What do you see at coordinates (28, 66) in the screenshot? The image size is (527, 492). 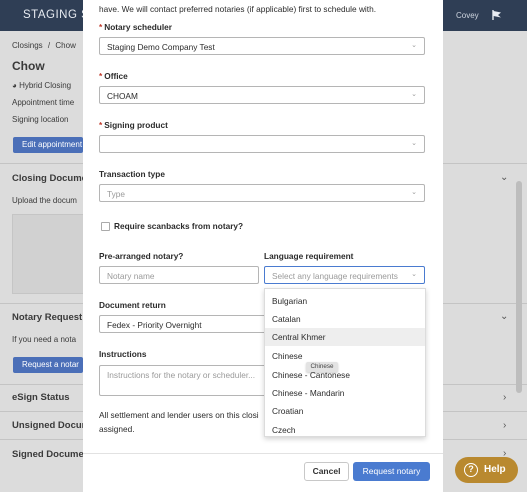 I see `page-title: Chow` at bounding box center [28, 66].